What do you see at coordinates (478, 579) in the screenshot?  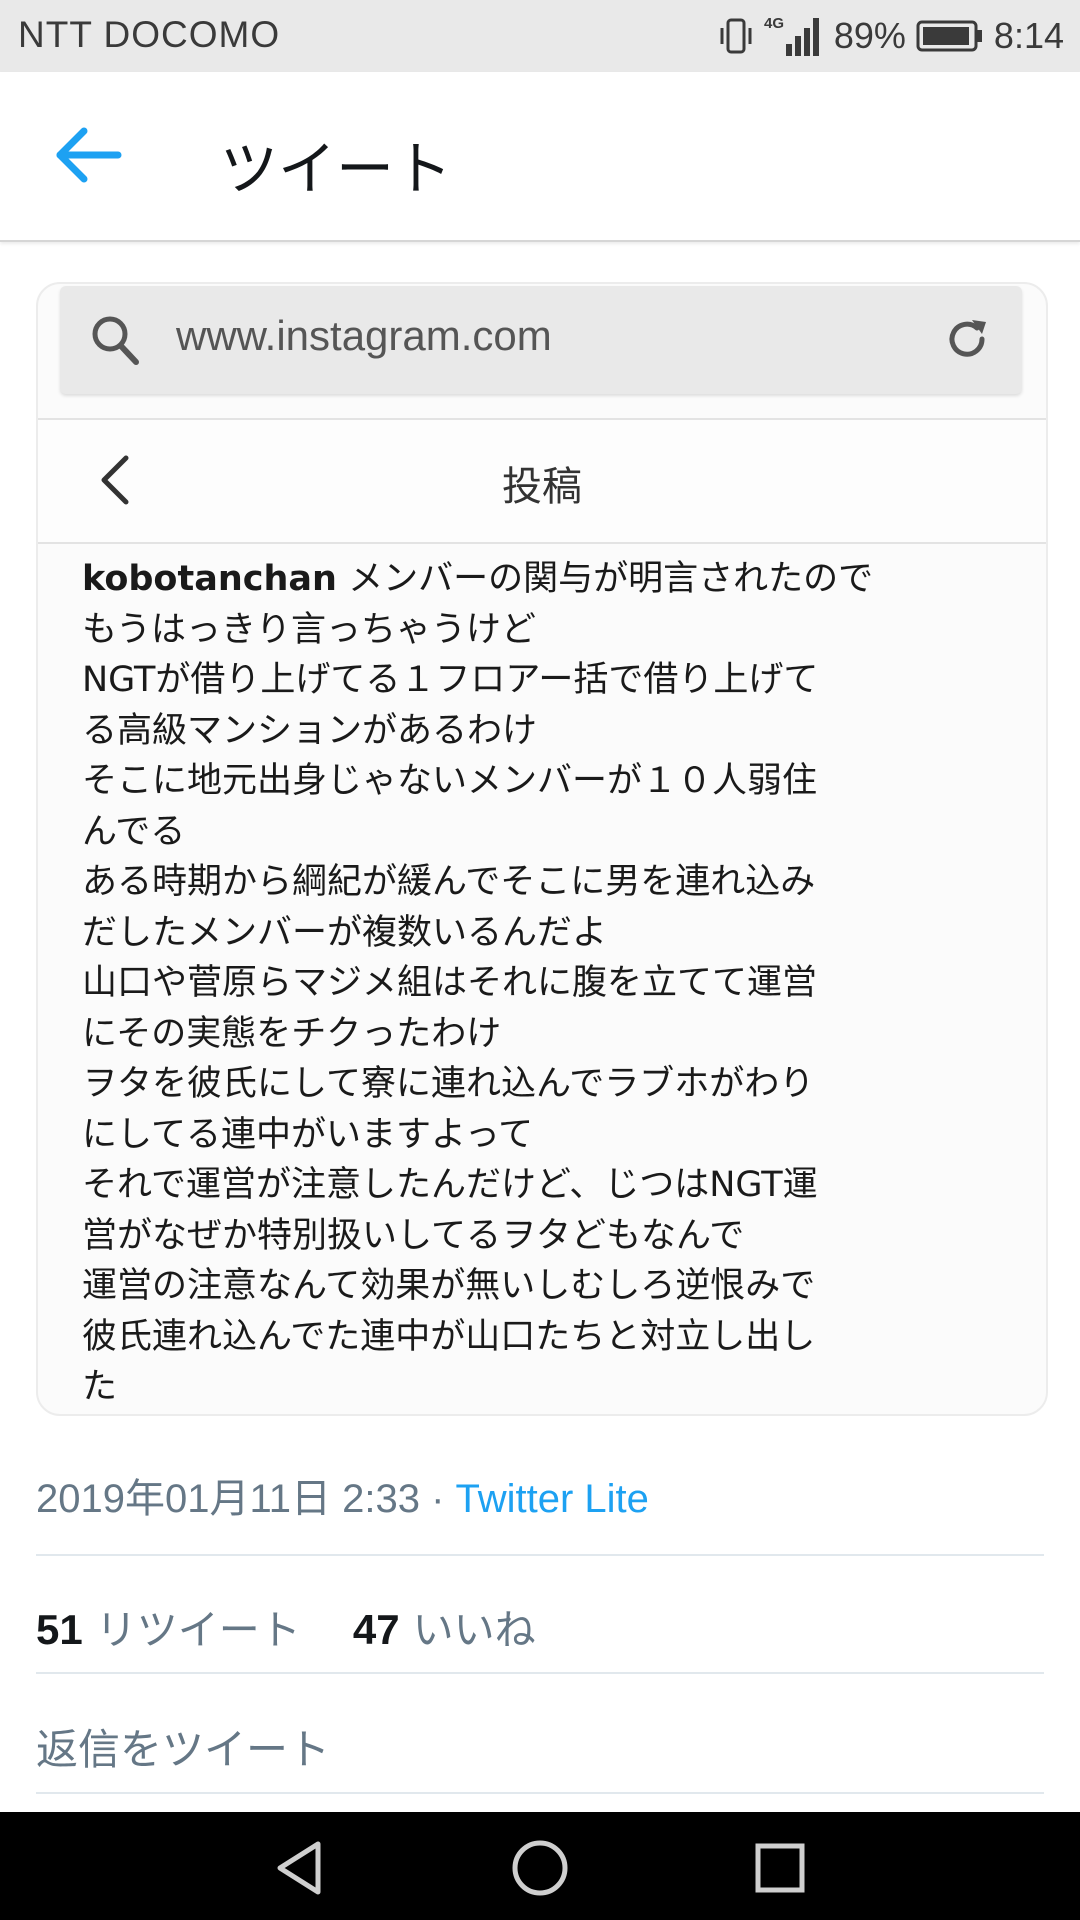 I see `caption-line: kobotanchan メンバーの関与が明言されたので` at bounding box center [478, 579].